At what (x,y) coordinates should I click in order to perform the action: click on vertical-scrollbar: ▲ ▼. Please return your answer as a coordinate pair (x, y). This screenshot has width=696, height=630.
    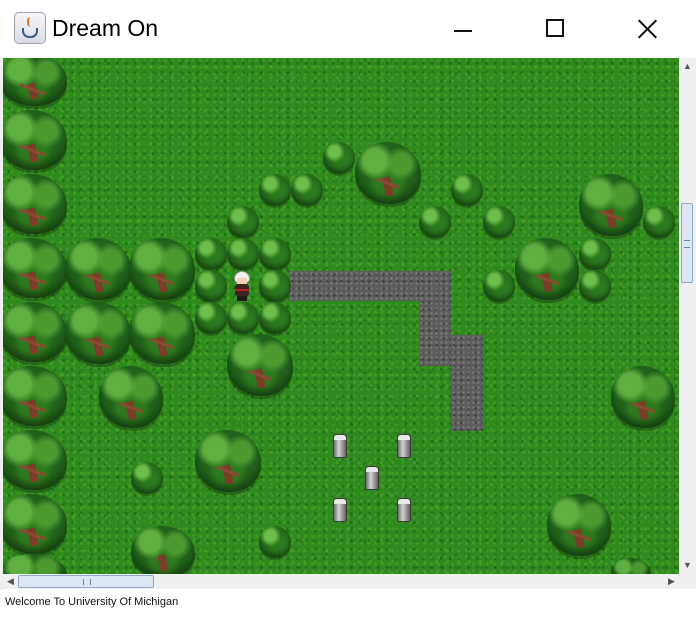
    Looking at the image, I should click on (687, 316).